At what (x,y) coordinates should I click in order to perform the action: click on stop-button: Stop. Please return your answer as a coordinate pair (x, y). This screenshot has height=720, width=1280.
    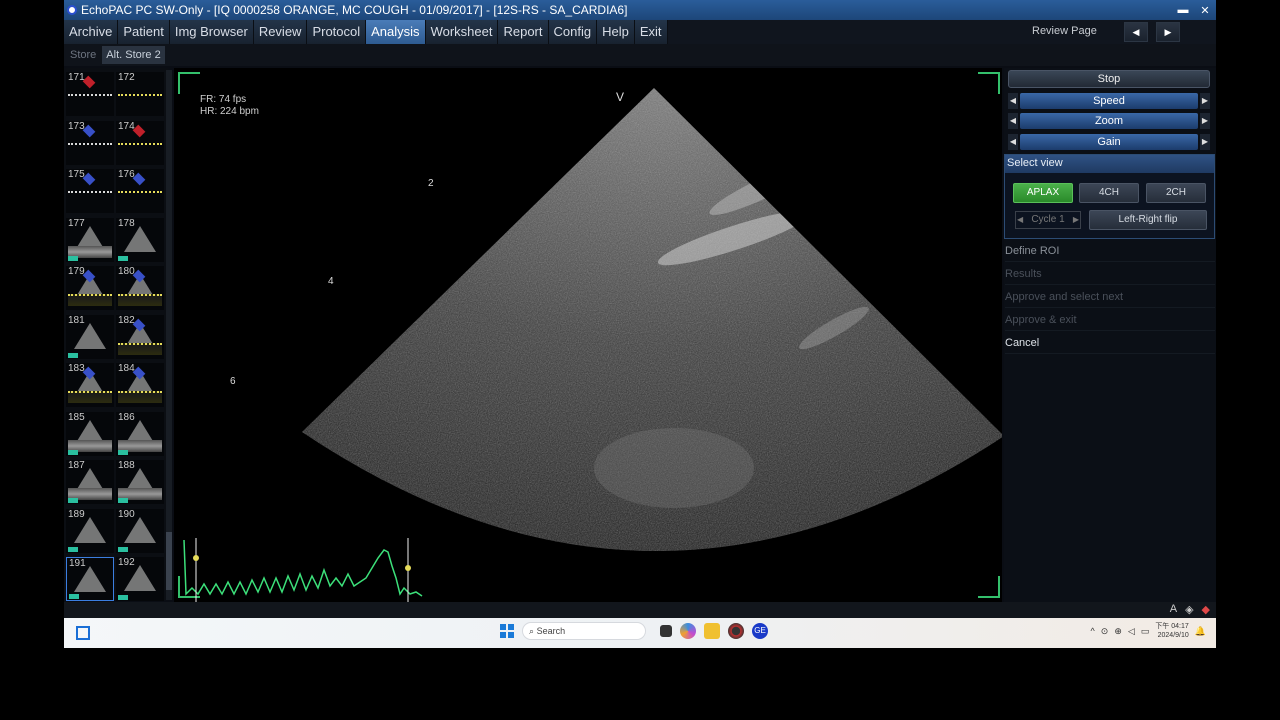
    Looking at the image, I should click on (1109, 79).